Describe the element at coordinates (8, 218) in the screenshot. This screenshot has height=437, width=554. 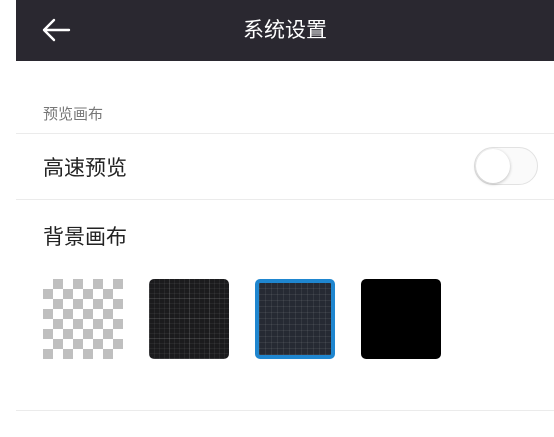
I see `left-margin` at that location.